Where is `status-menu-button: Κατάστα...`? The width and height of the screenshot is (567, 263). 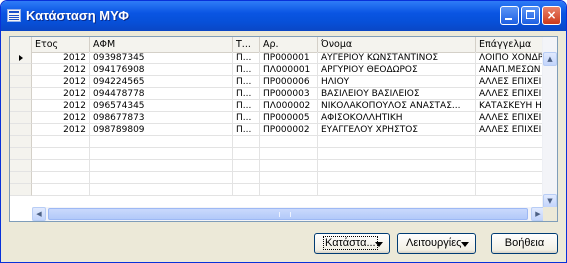
status-menu-button: Κατάστα... is located at coordinates (352, 243).